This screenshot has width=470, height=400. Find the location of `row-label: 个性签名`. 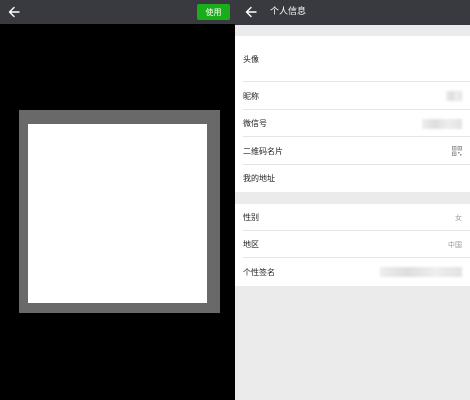

row-label: 个性签名 is located at coordinates (259, 272).